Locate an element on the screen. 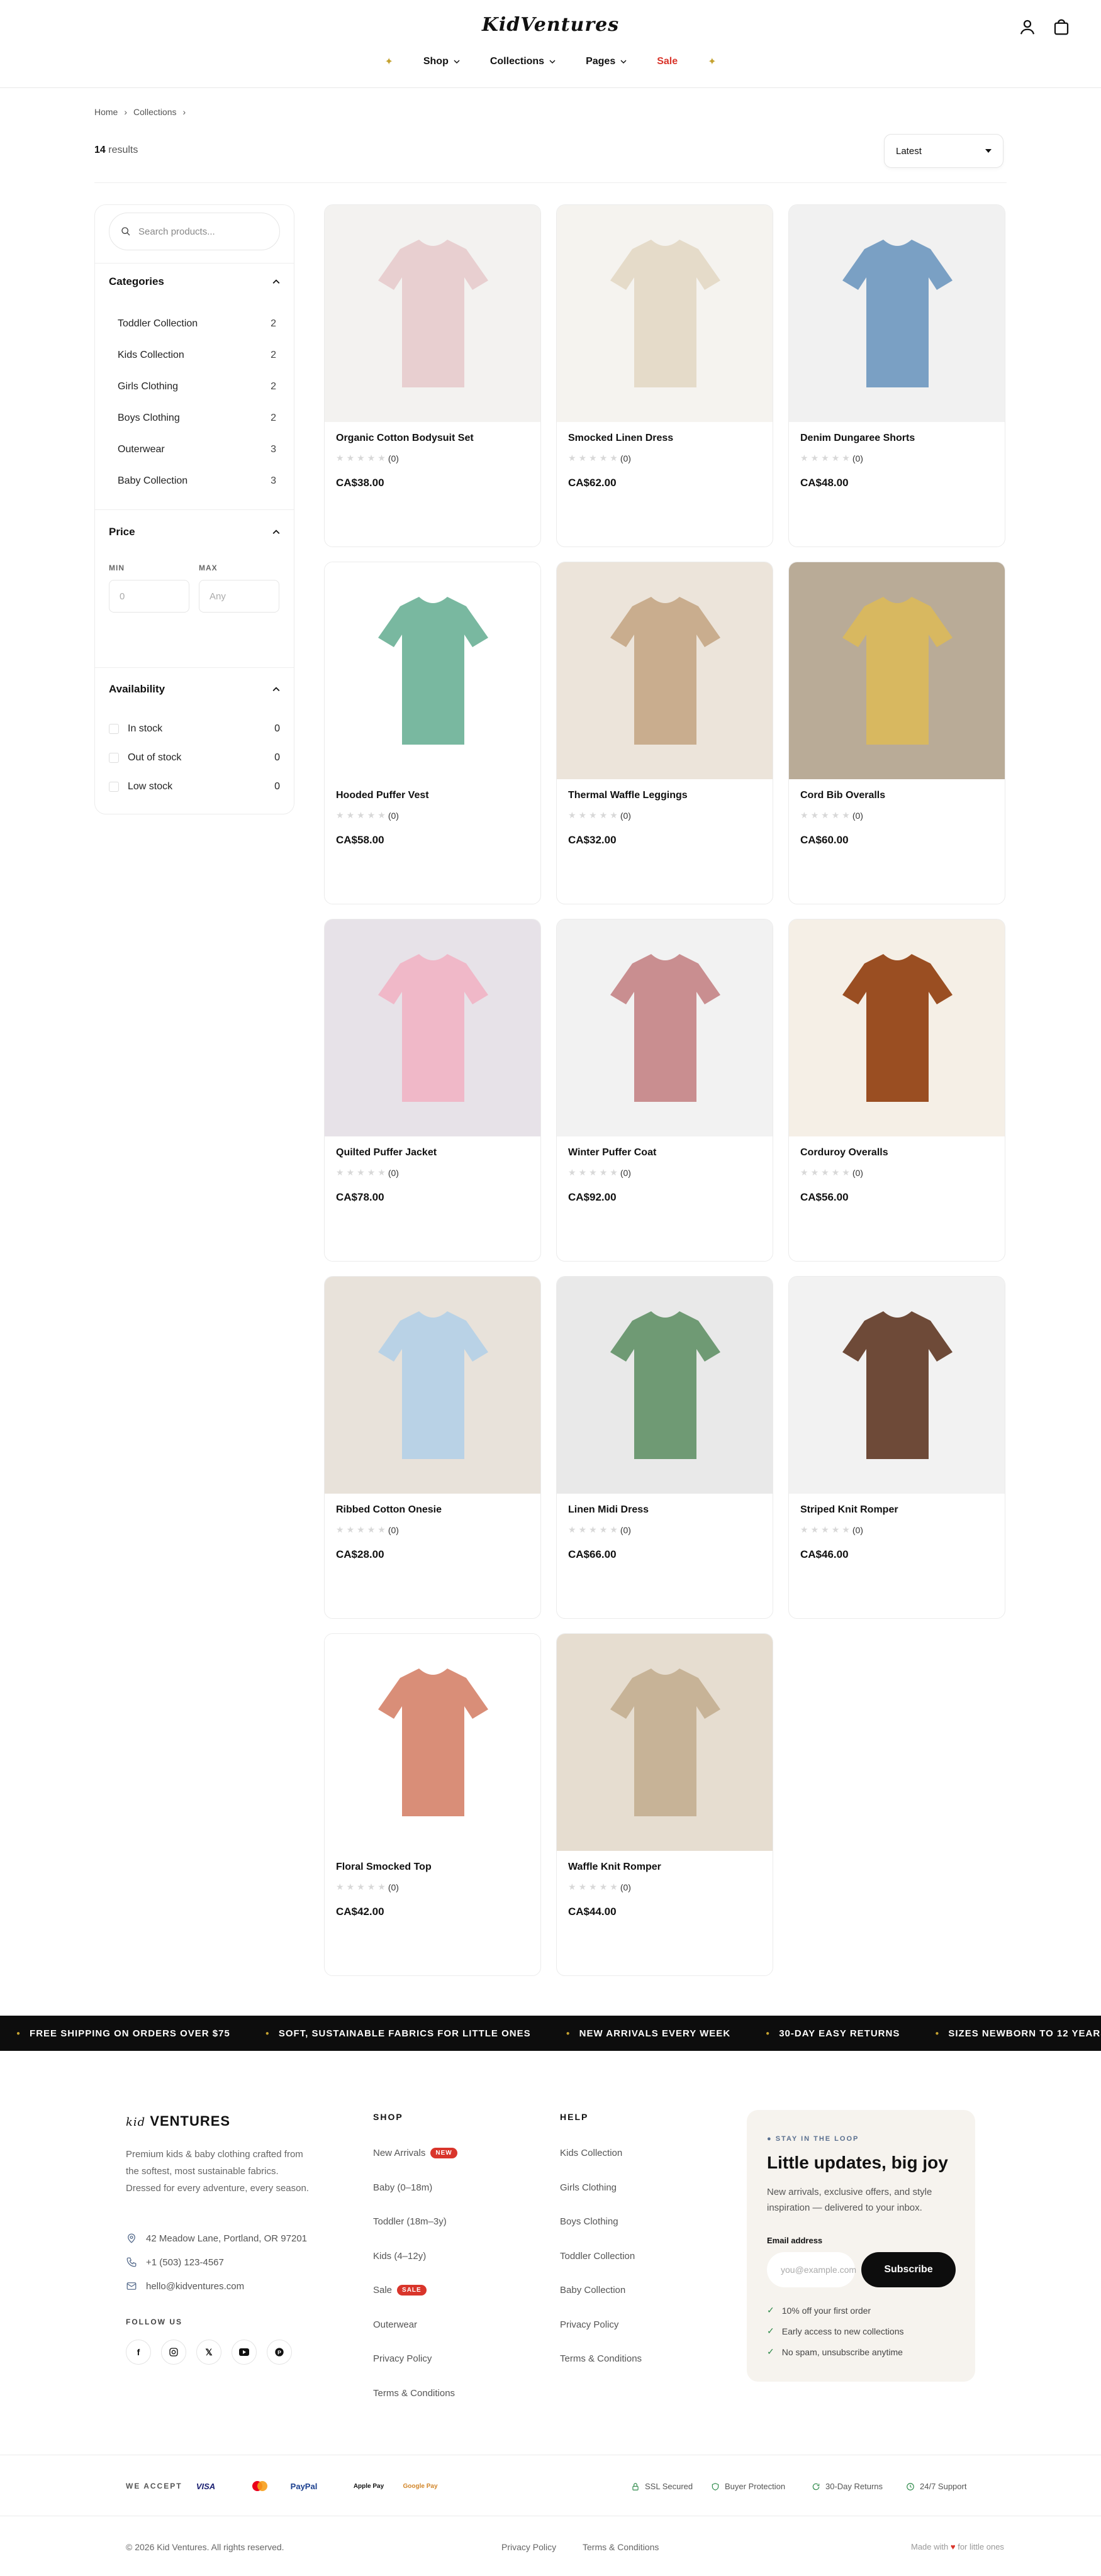 This screenshot has height=2576, width=1101. footer-shop-link: Outerwear is located at coordinates (395, 2324).